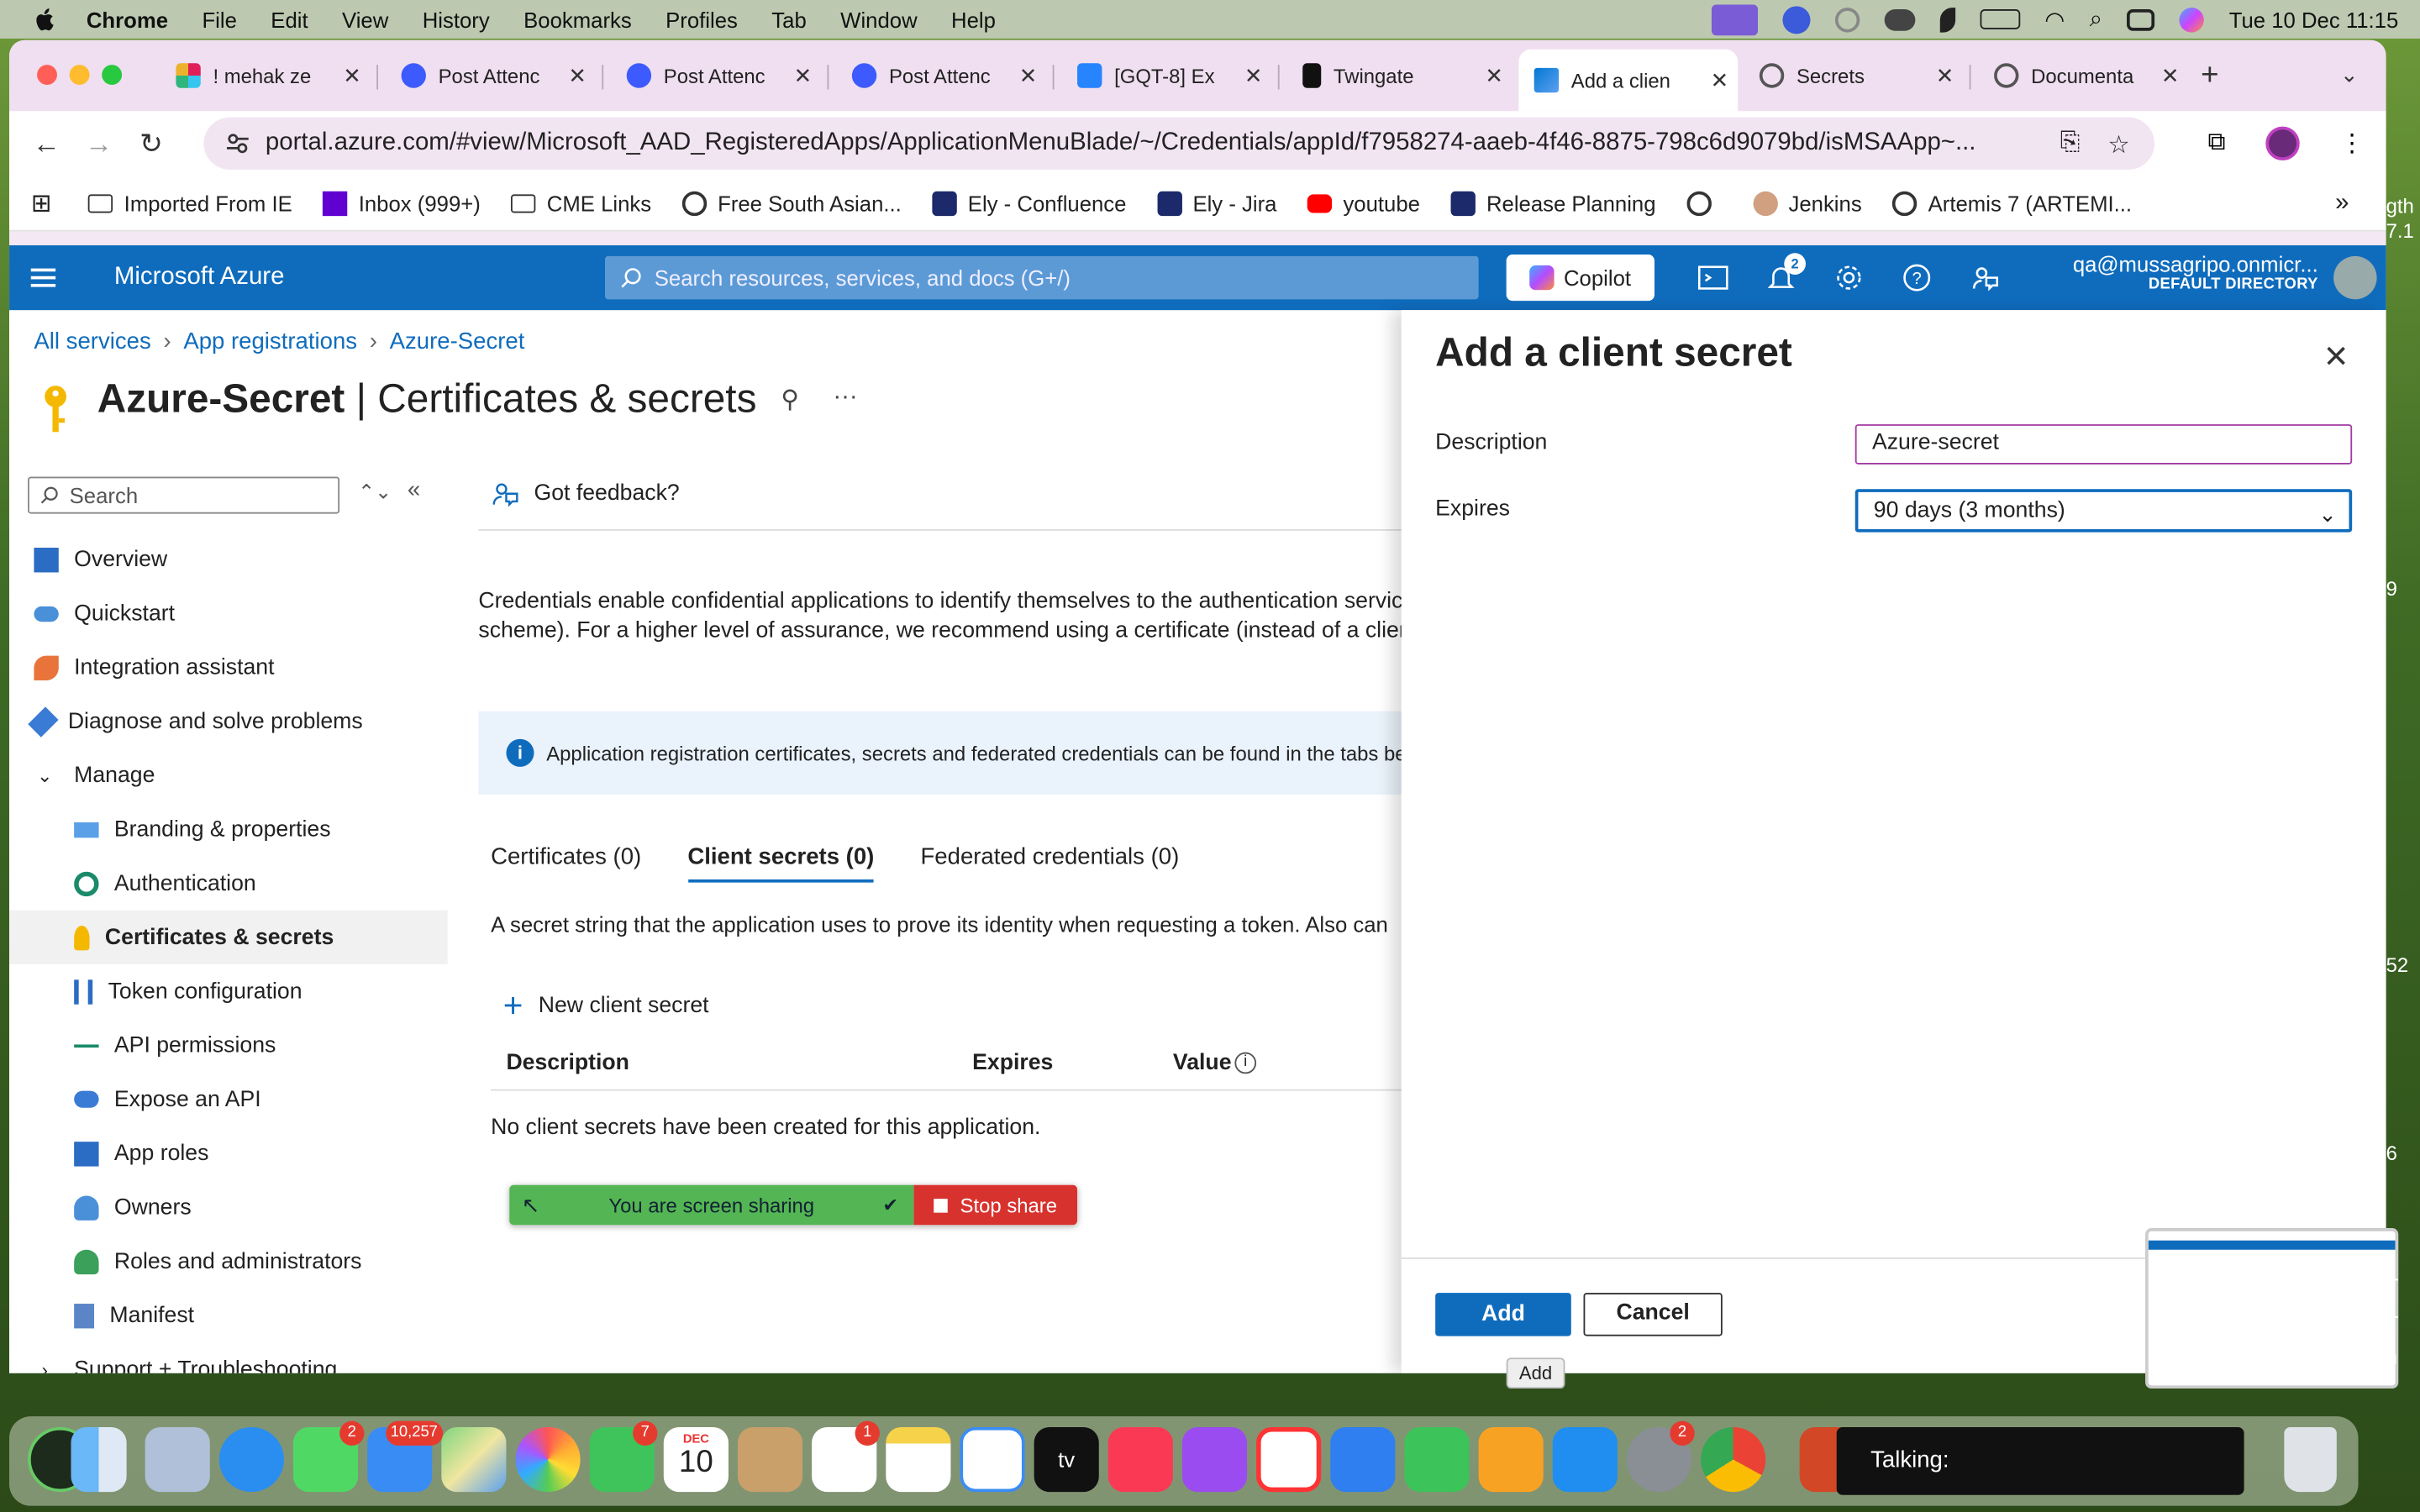 The height and width of the screenshot is (1512, 2420). I want to click on help-icon: ?, so click(1918, 277).